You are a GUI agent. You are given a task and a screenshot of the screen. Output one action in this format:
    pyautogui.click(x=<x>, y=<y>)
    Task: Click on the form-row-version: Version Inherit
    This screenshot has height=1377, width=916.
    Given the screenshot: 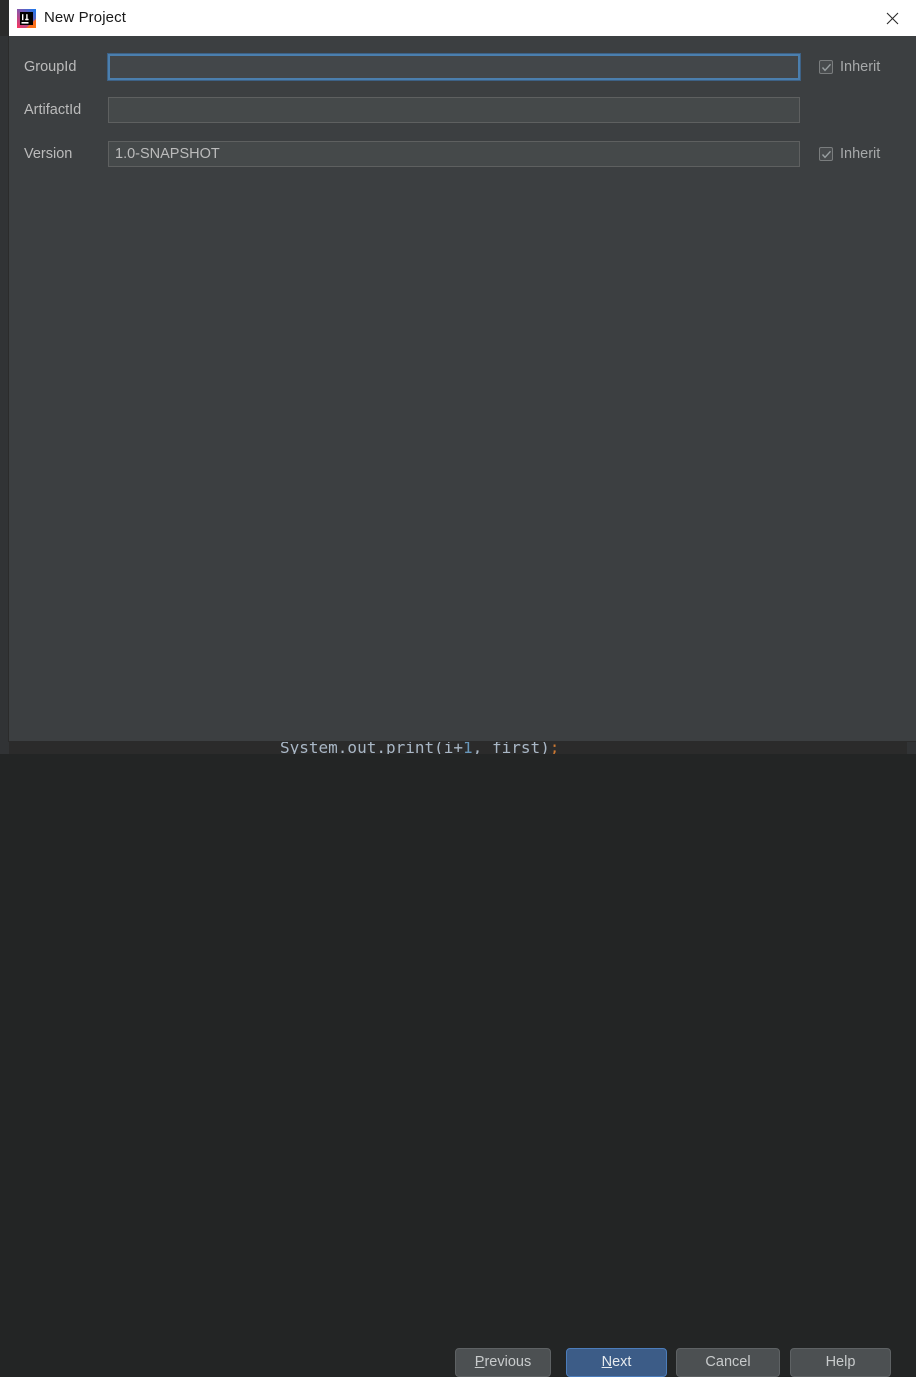 What is the action you would take?
    pyautogui.click(x=462, y=154)
    